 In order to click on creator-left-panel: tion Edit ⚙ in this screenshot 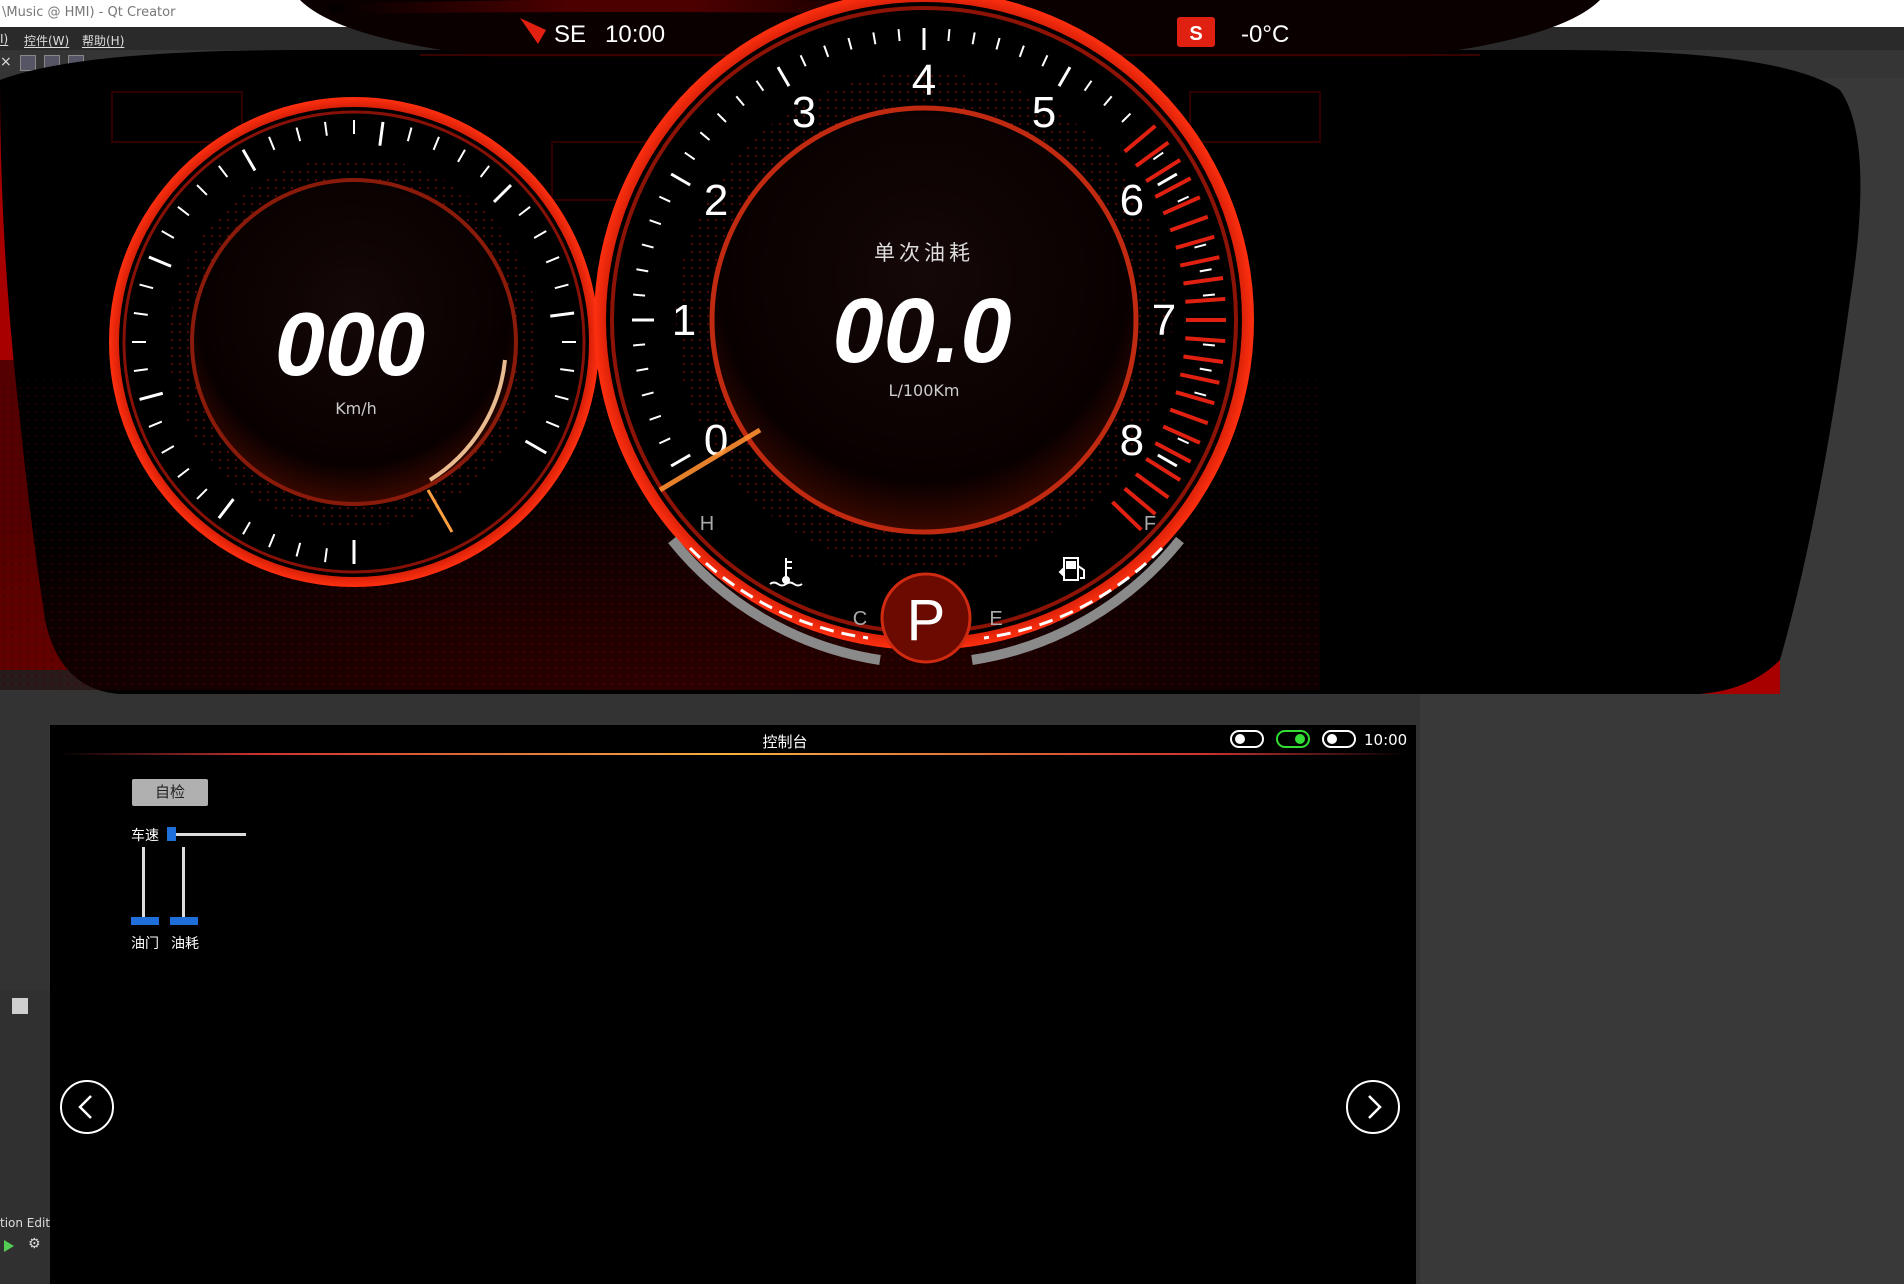, I will do `click(25, 1137)`.